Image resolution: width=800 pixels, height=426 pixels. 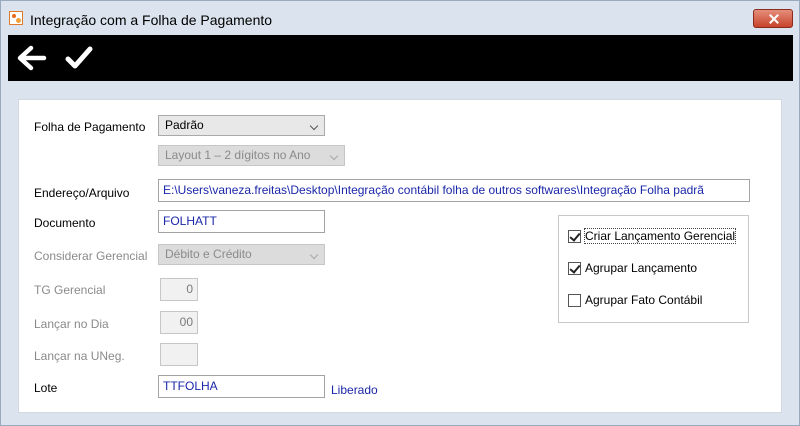 I want to click on folha-select: Padrão, so click(x=241, y=125).